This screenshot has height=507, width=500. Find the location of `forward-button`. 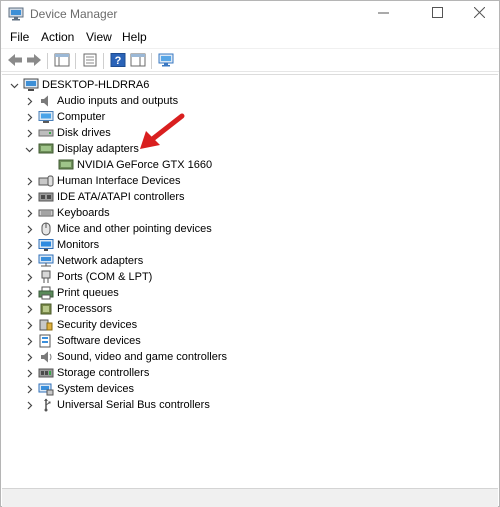

forward-button is located at coordinates (34, 61).